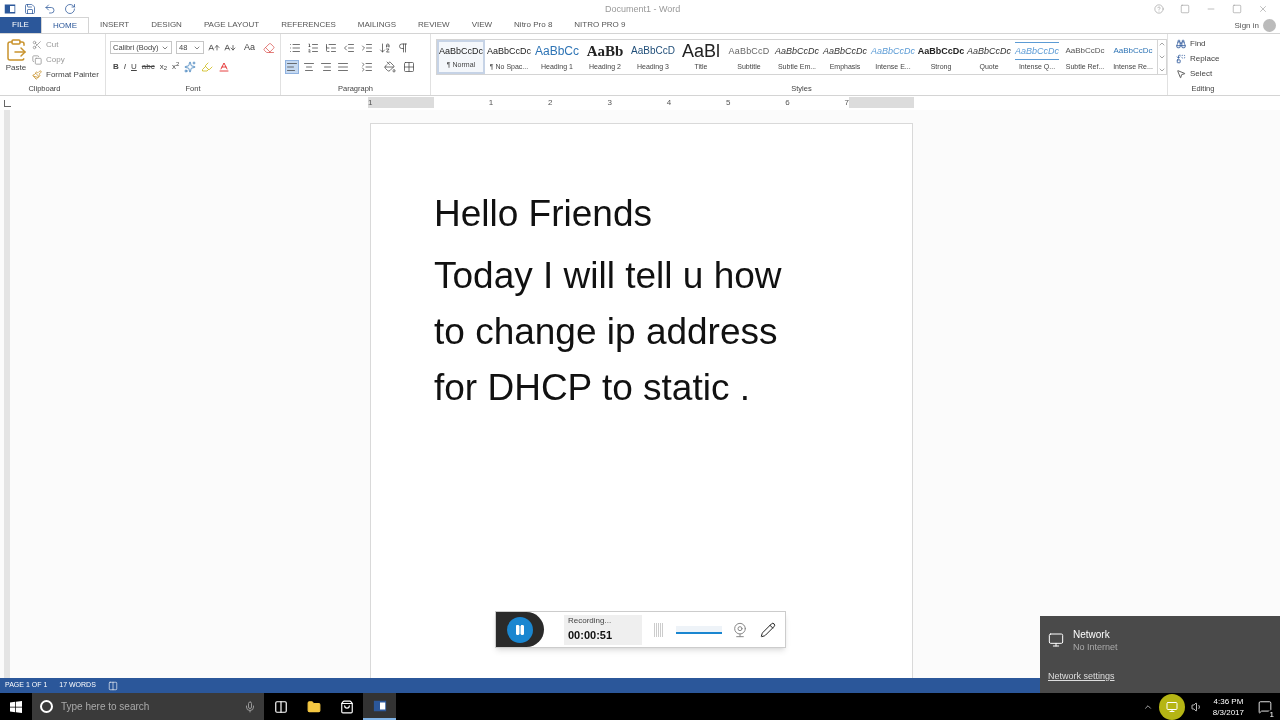 The width and height of the screenshot is (1280, 720). Describe the element at coordinates (124, 66) in the screenshot. I see `format-button: I` at that location.